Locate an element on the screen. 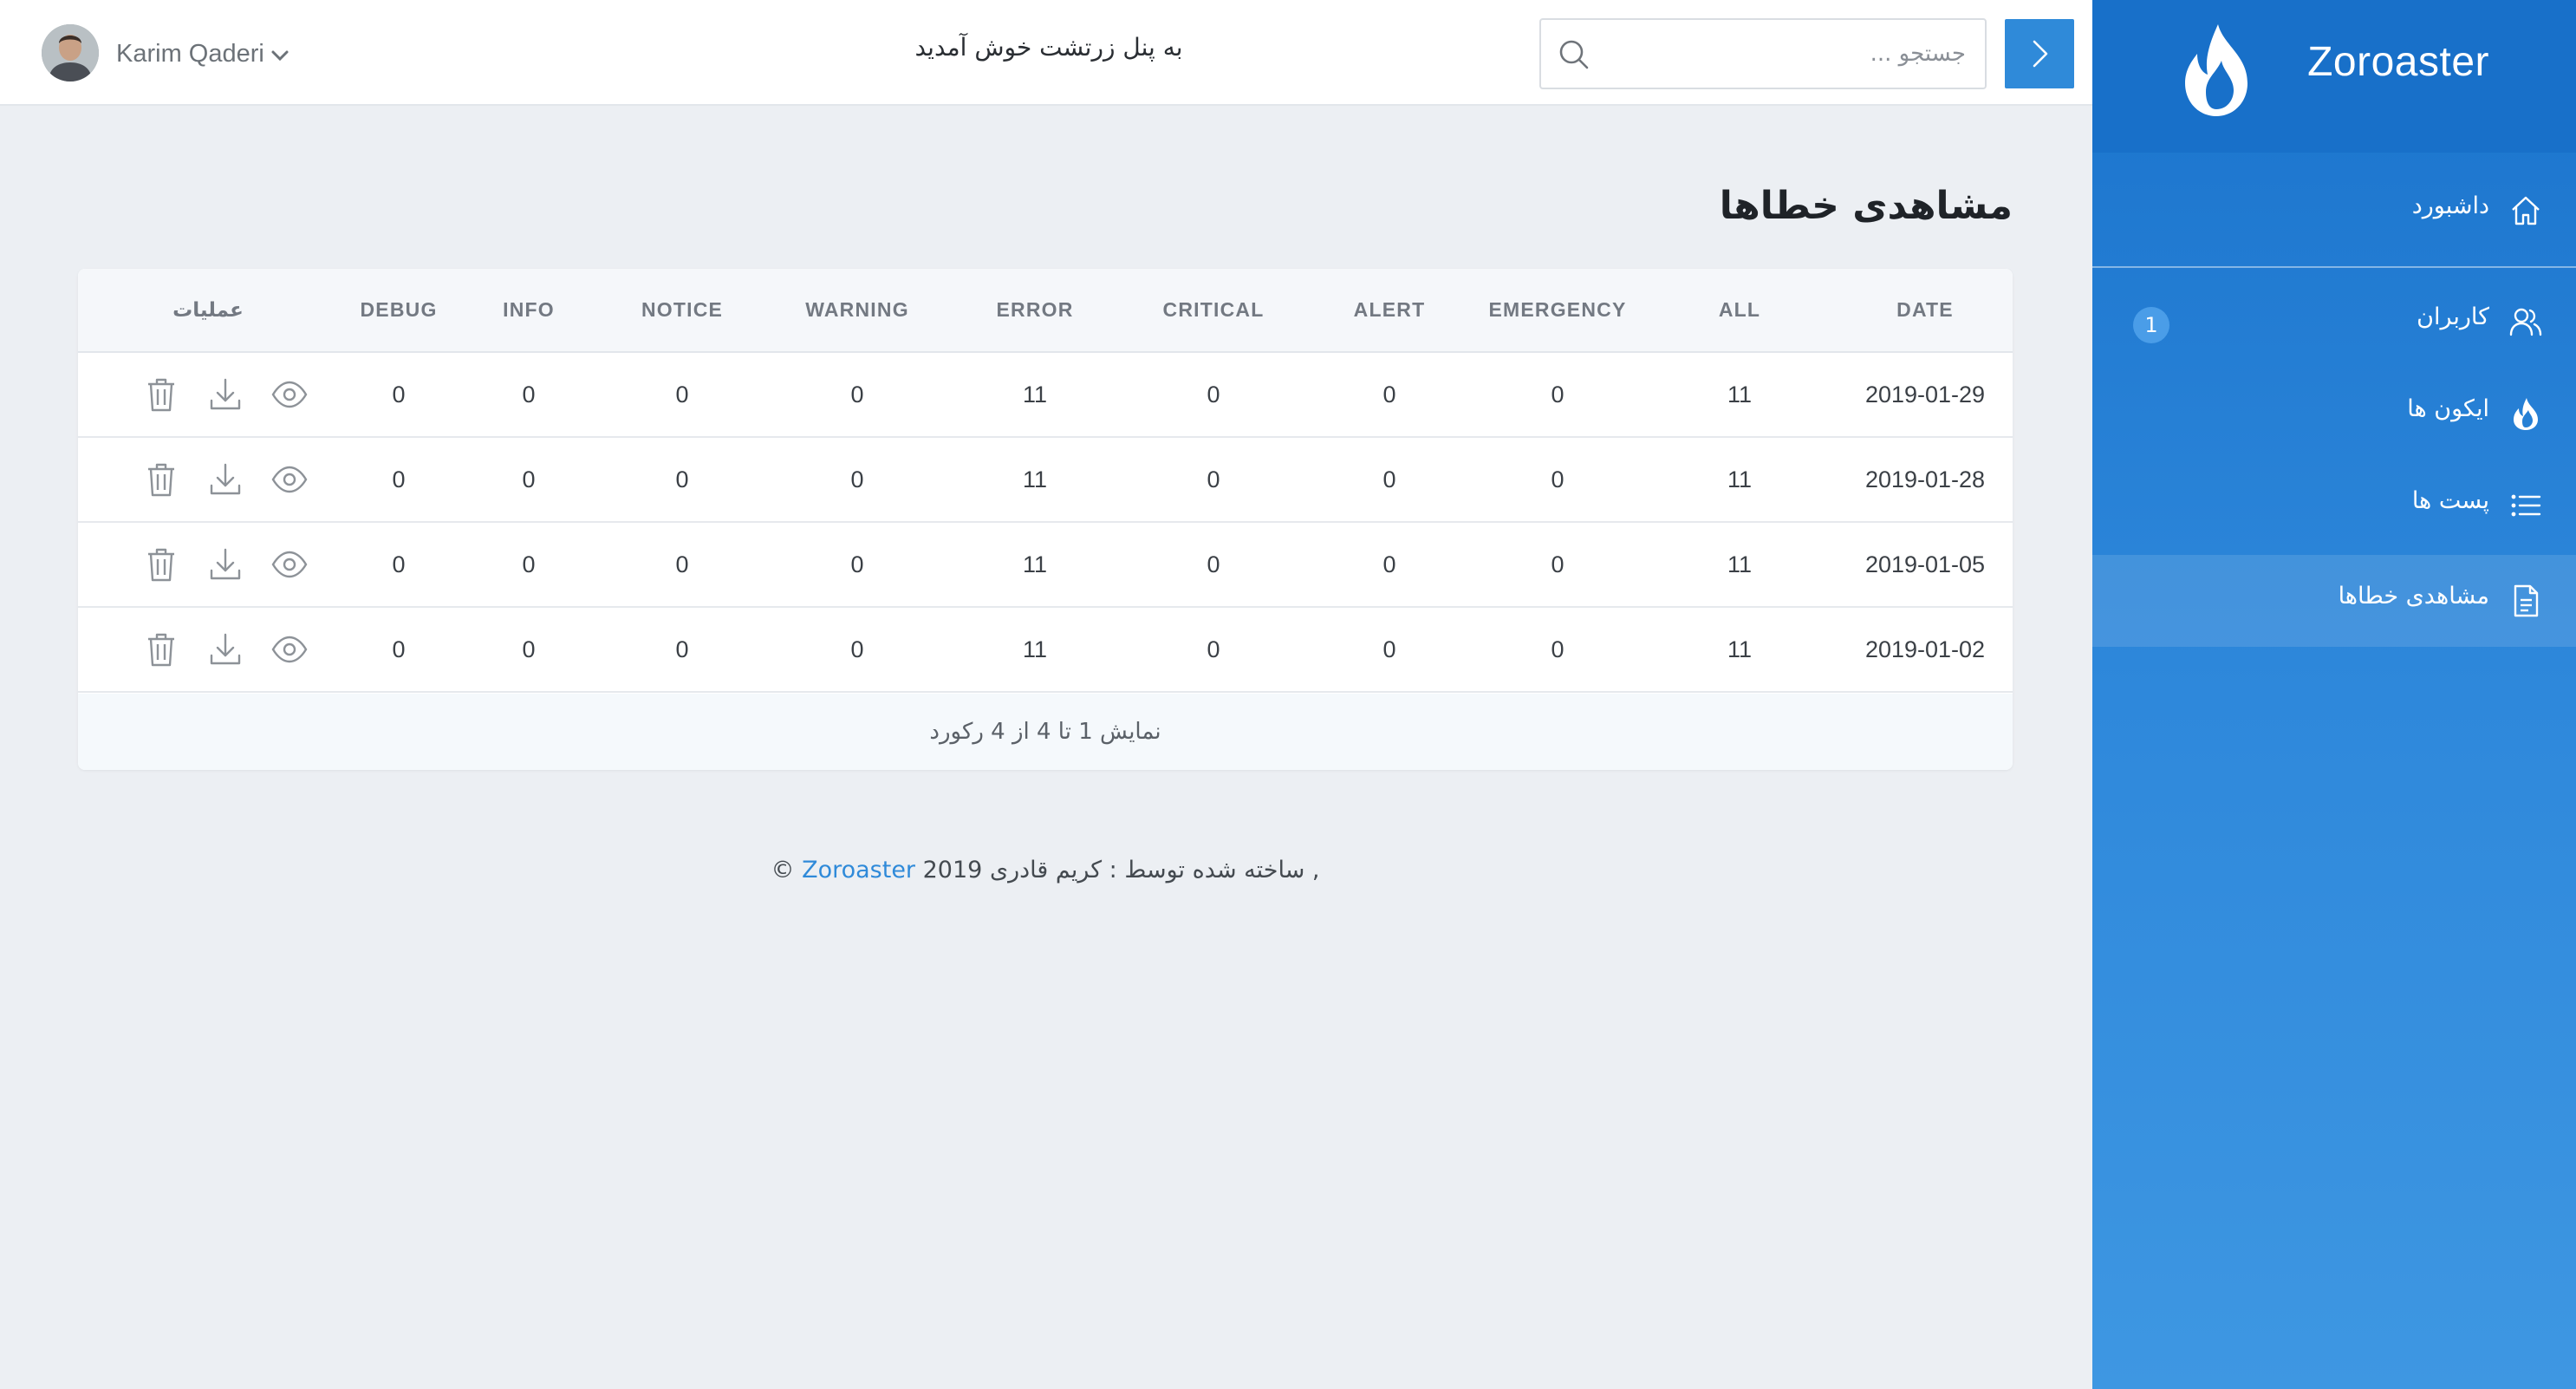  users-count-badge: 1 is located at coordinates (2151, 325).